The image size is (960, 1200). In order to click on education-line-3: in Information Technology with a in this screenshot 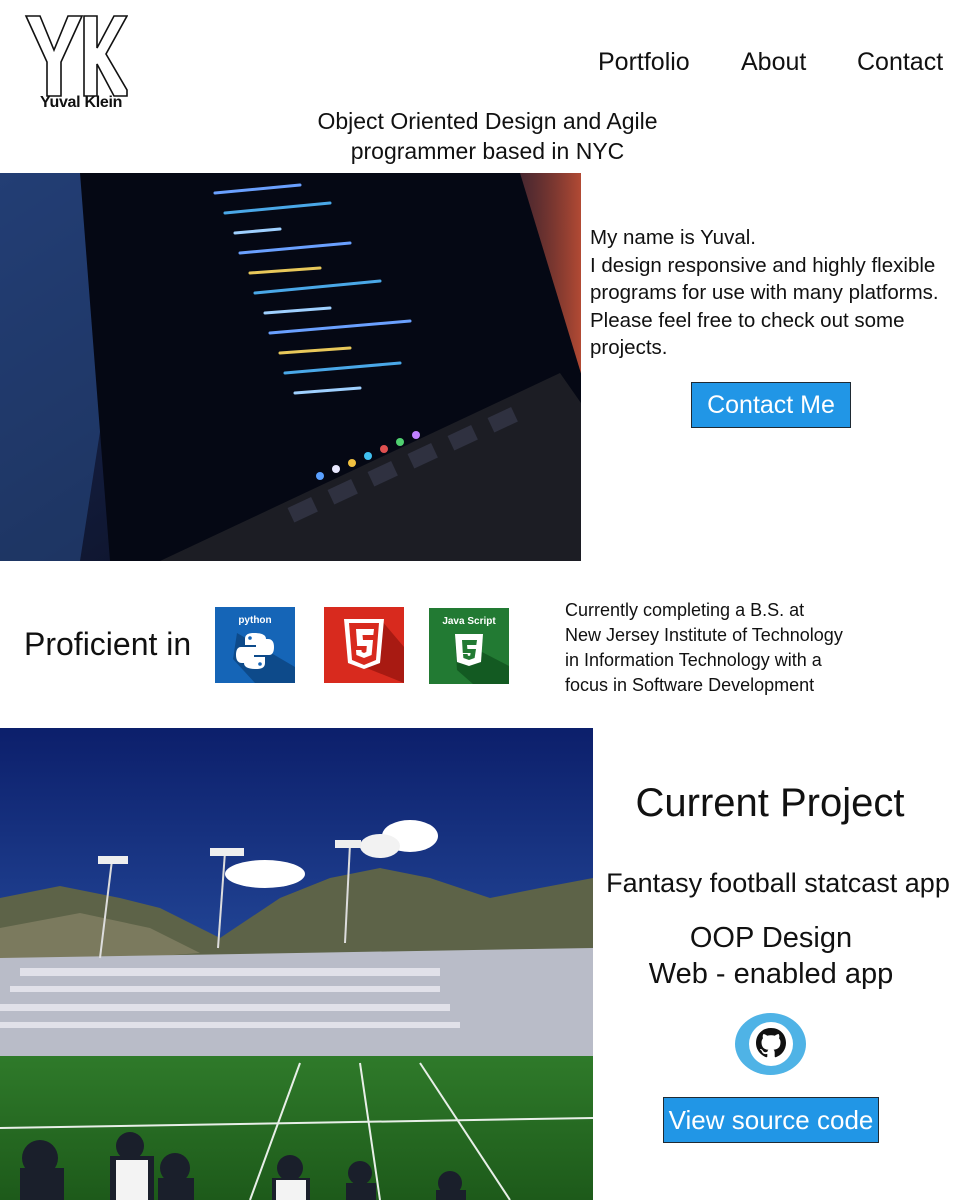, I will do `click(693, 660)`.